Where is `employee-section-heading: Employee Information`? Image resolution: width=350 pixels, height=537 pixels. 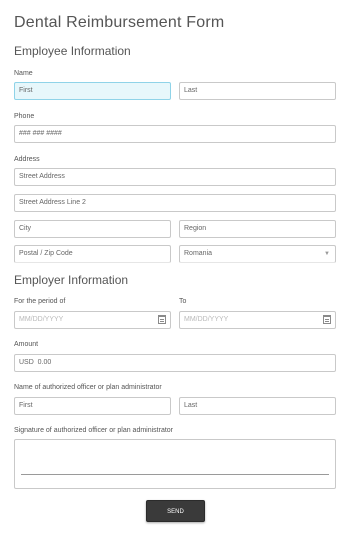 employee-section-heading: Employee Information is located at coordinates (72, 51).